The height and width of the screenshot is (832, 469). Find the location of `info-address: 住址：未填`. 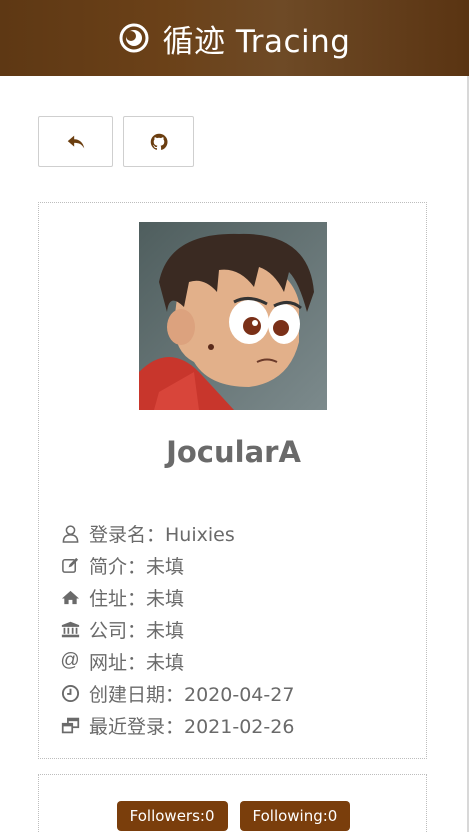

info-address: 住址：未填 is located at coordinates (239, 597).